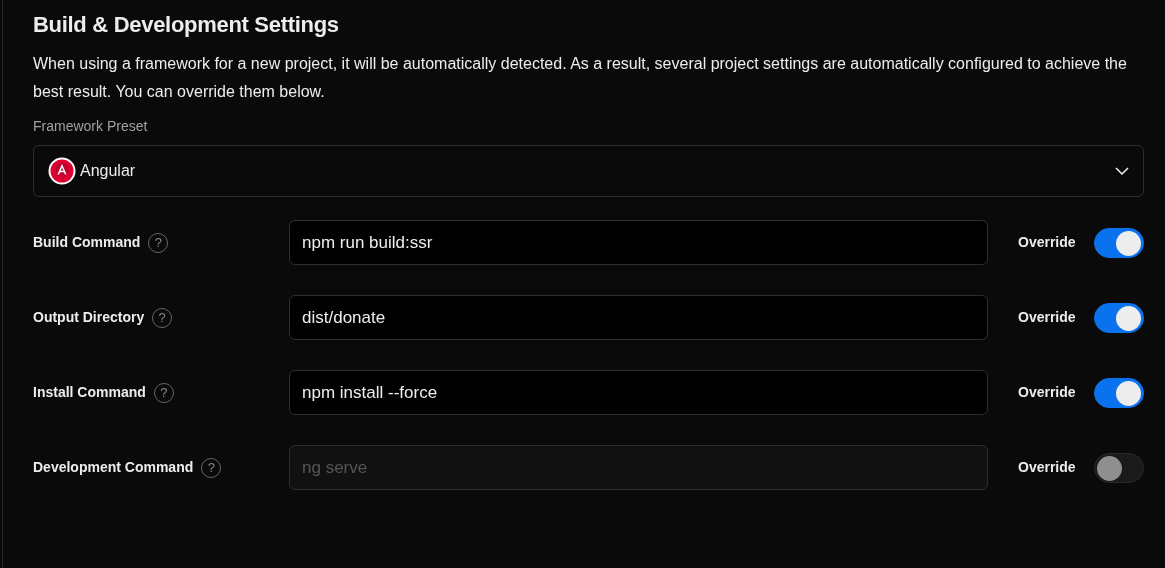  I want to click on chevron-down-icon, so click(1122, 171).